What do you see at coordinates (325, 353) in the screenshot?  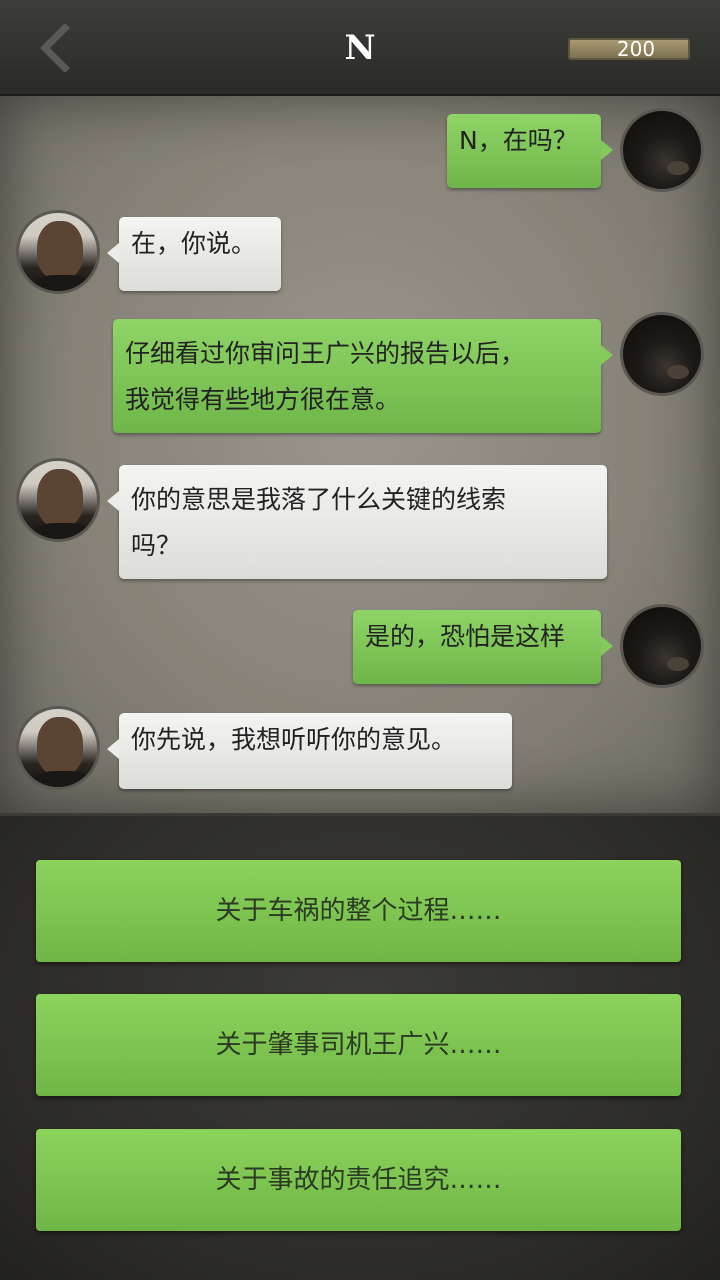 I see `message-line: 仔细看过你审问王广兴的报告以后，` at bounding box center [325, 353].